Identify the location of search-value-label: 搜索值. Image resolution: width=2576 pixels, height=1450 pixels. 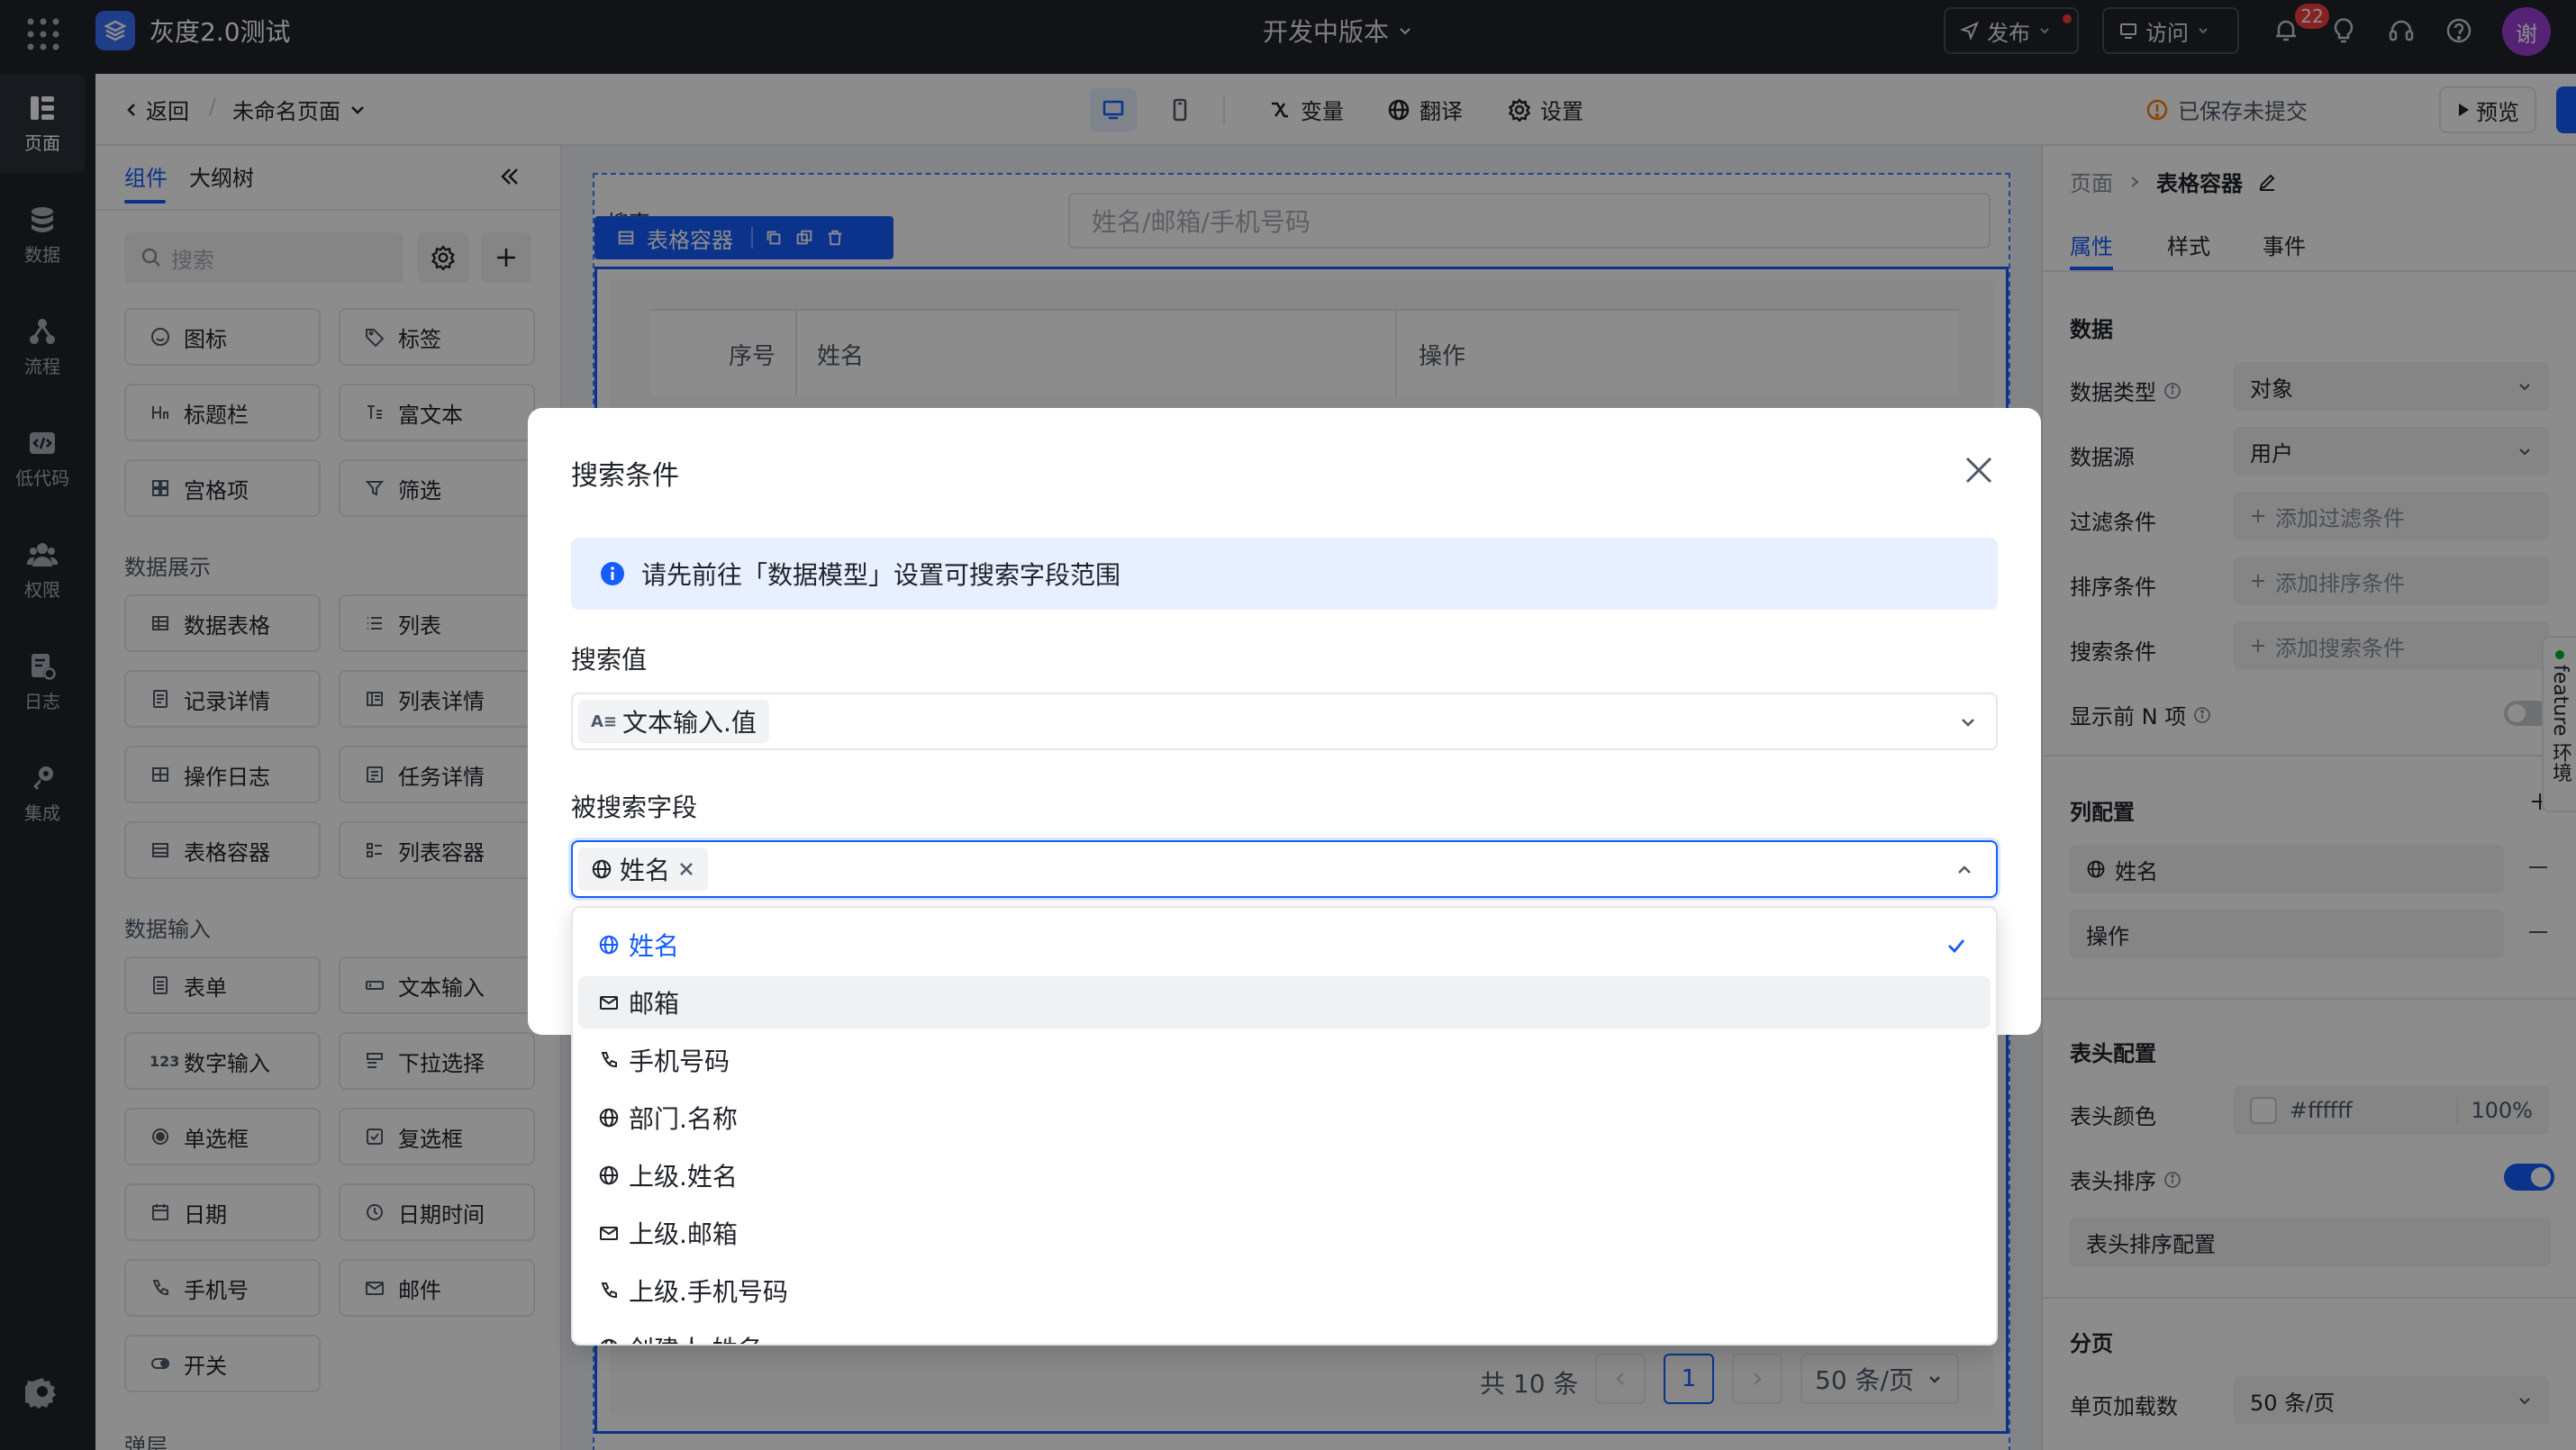
(609, 660).